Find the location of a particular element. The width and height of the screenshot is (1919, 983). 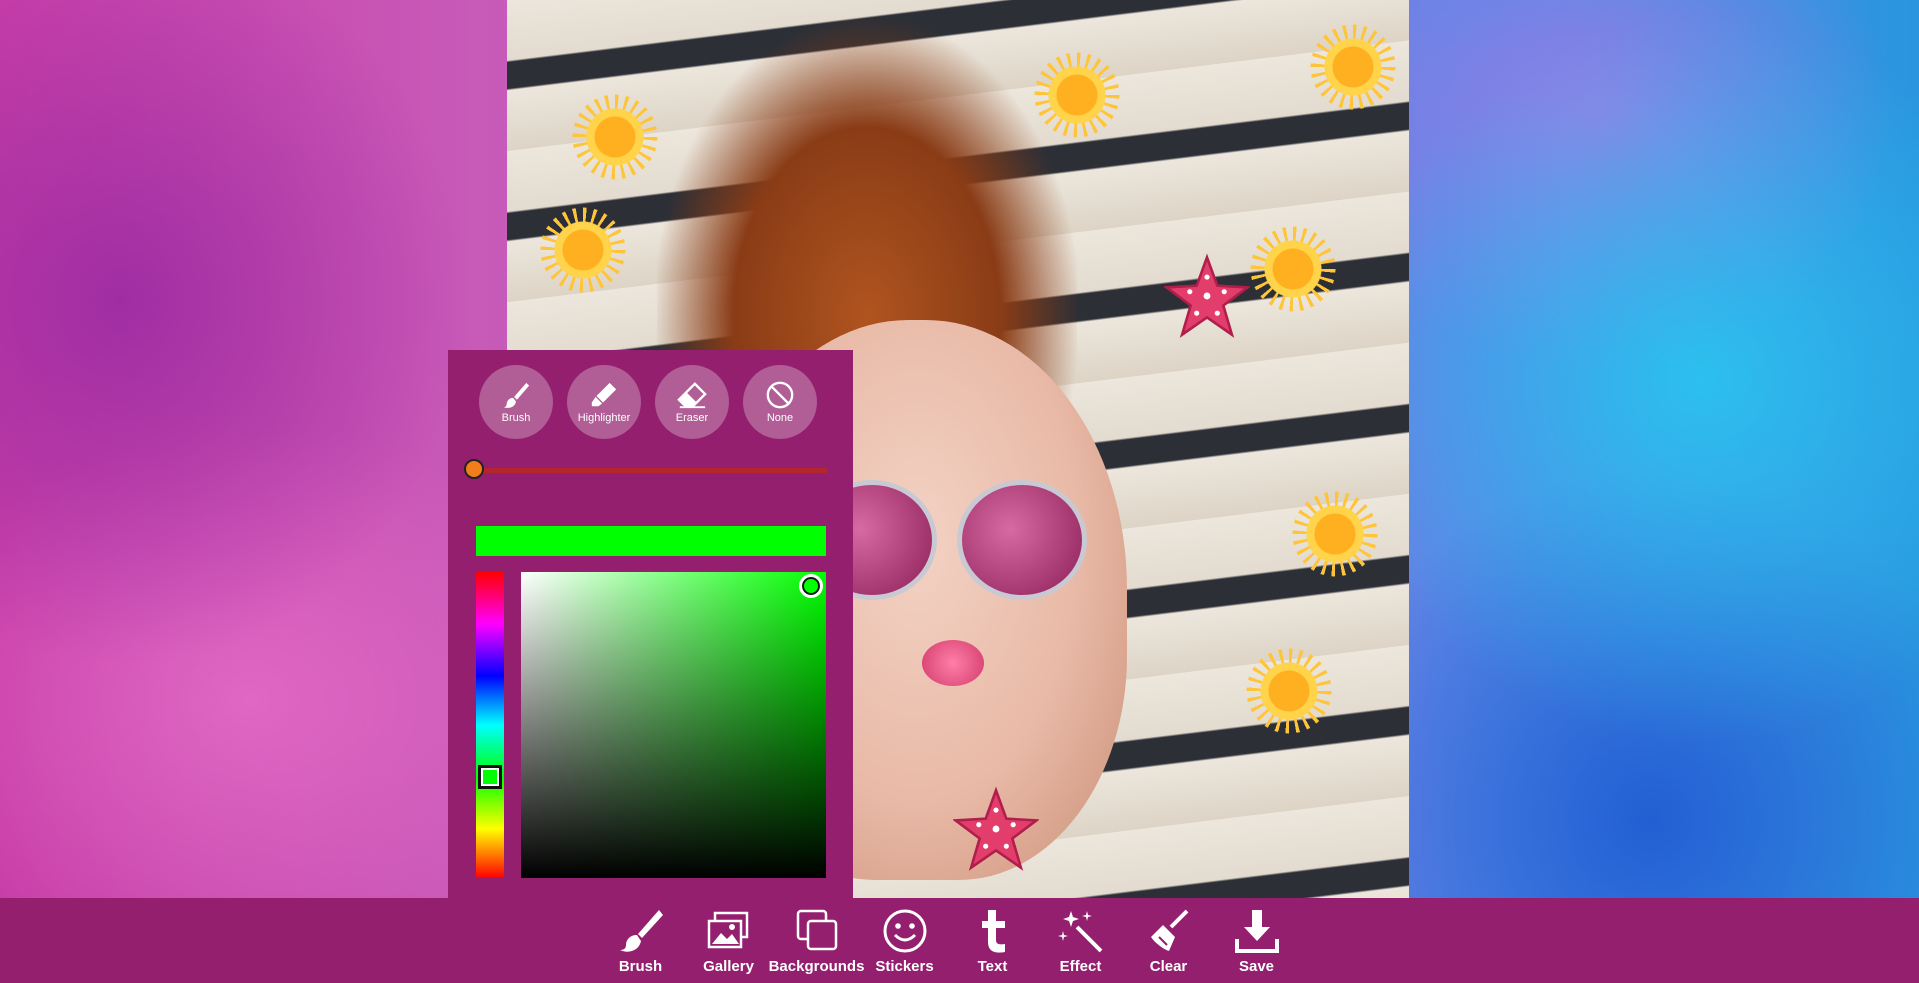

toolbar-stickers-label: Stickers is located at coordinates (904, 966).